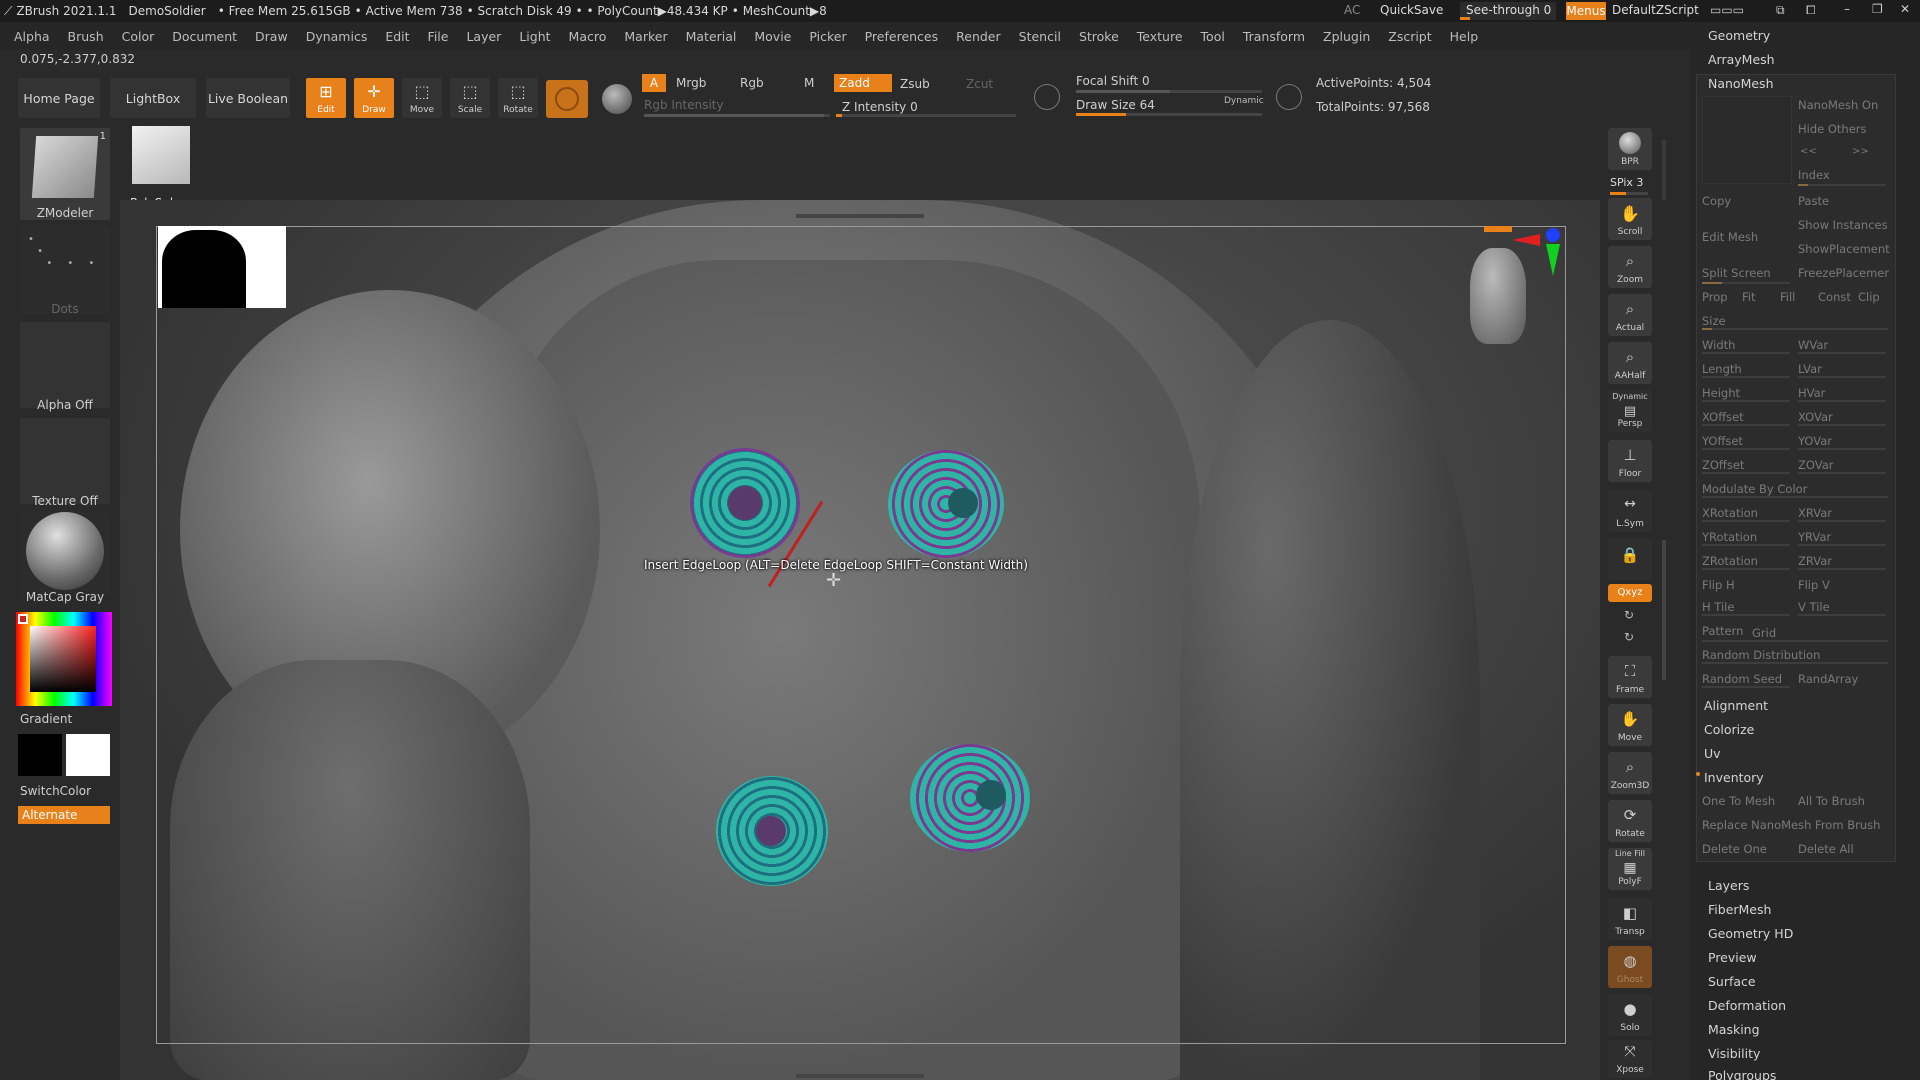 This screenshot has height=1080, width=1920. I want to click on fit-toggle: Fit, so click(1748, 297).